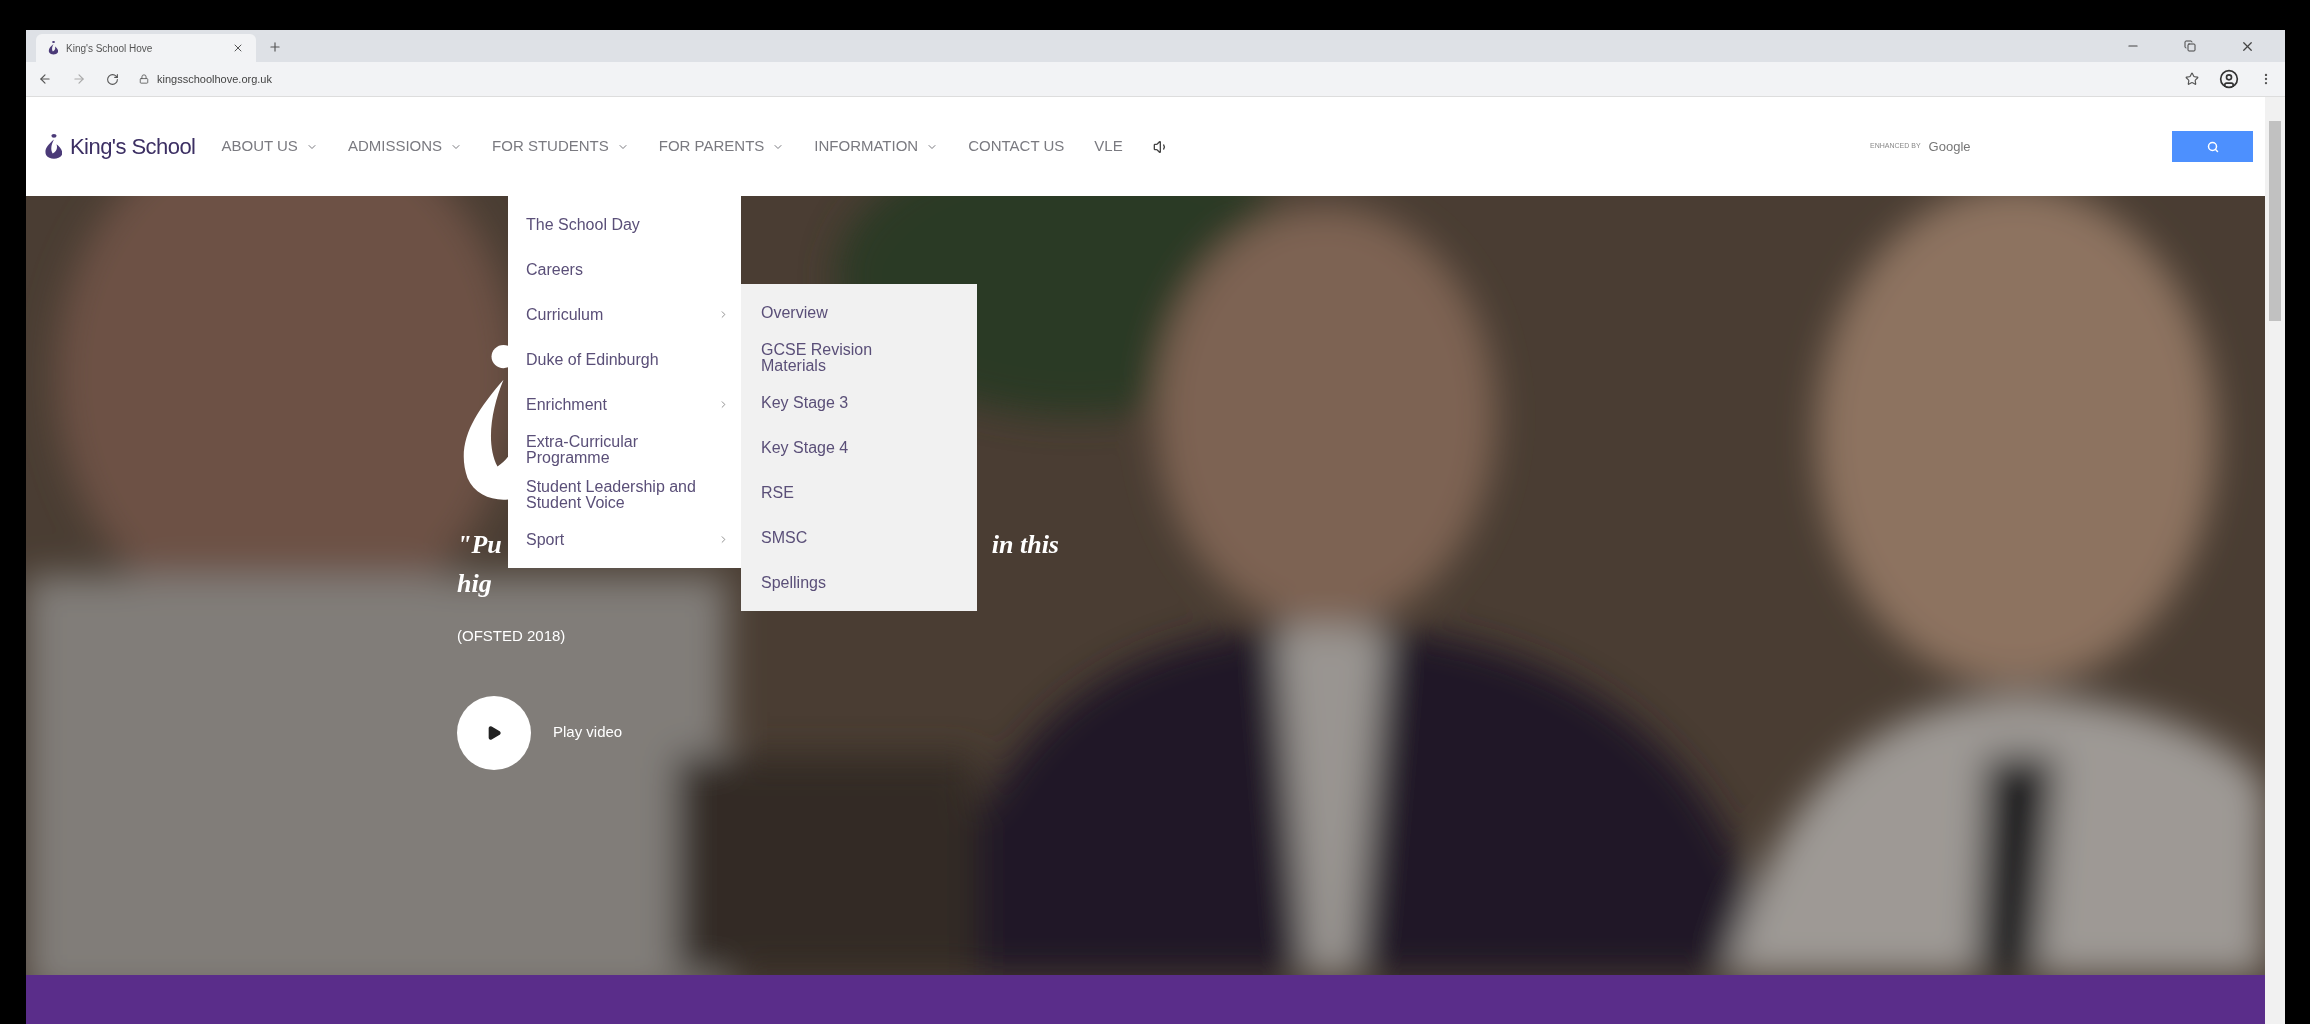 This screenshot has width=2310, height=1024. What do you see at coordinates (624, 539) in the screenshot?
I see `dropdown-item: Sport` at bounding box center [624, 539].